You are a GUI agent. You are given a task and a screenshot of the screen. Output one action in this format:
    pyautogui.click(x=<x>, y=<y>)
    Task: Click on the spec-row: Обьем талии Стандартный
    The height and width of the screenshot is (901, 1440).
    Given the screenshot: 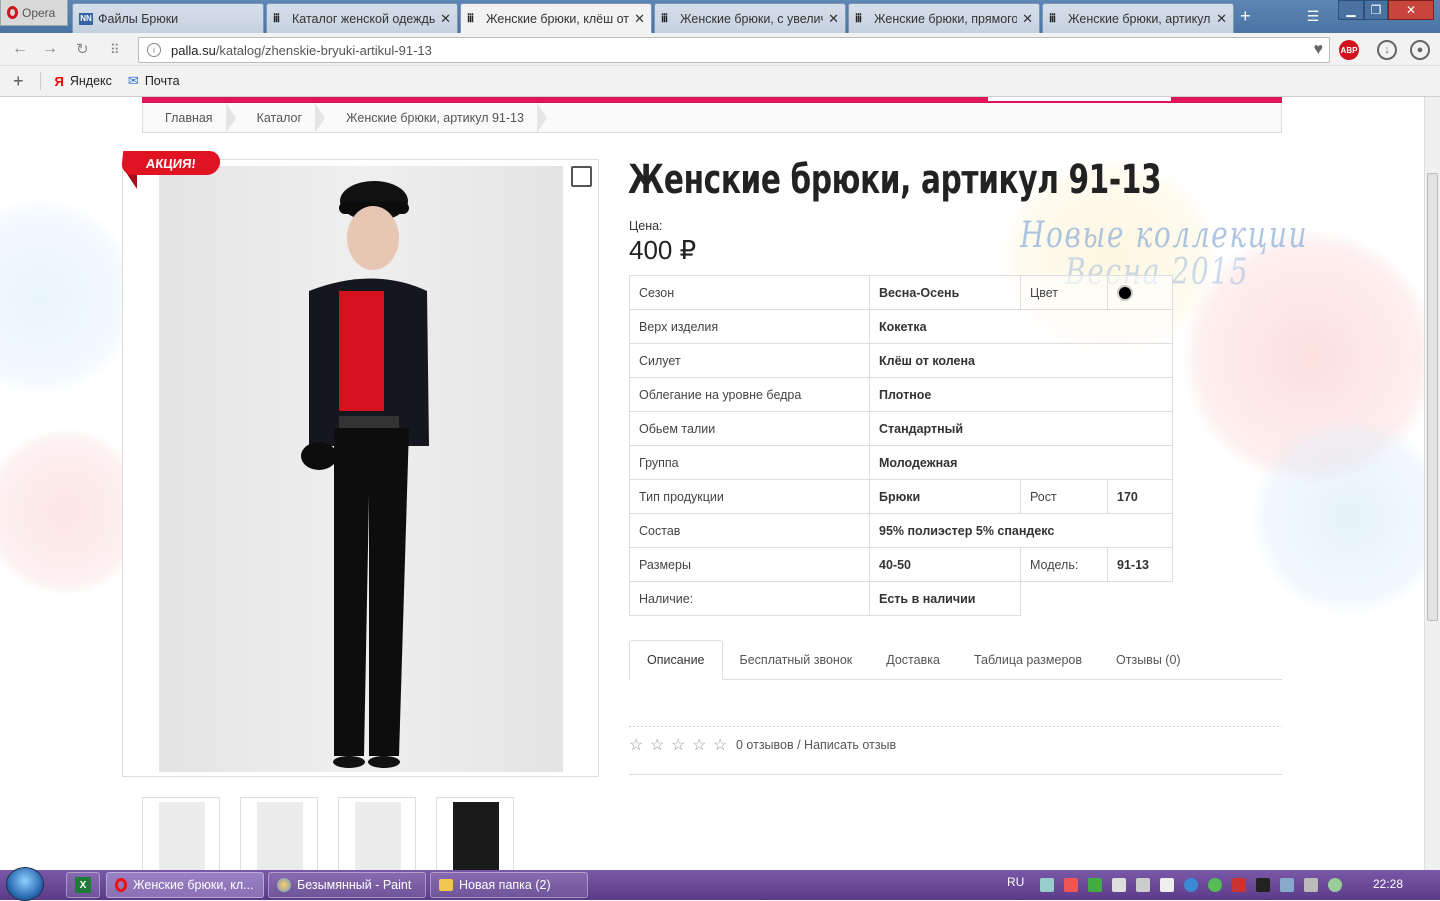 What is the action you would take?
    pyautogui.click(x=901, y=428)
    